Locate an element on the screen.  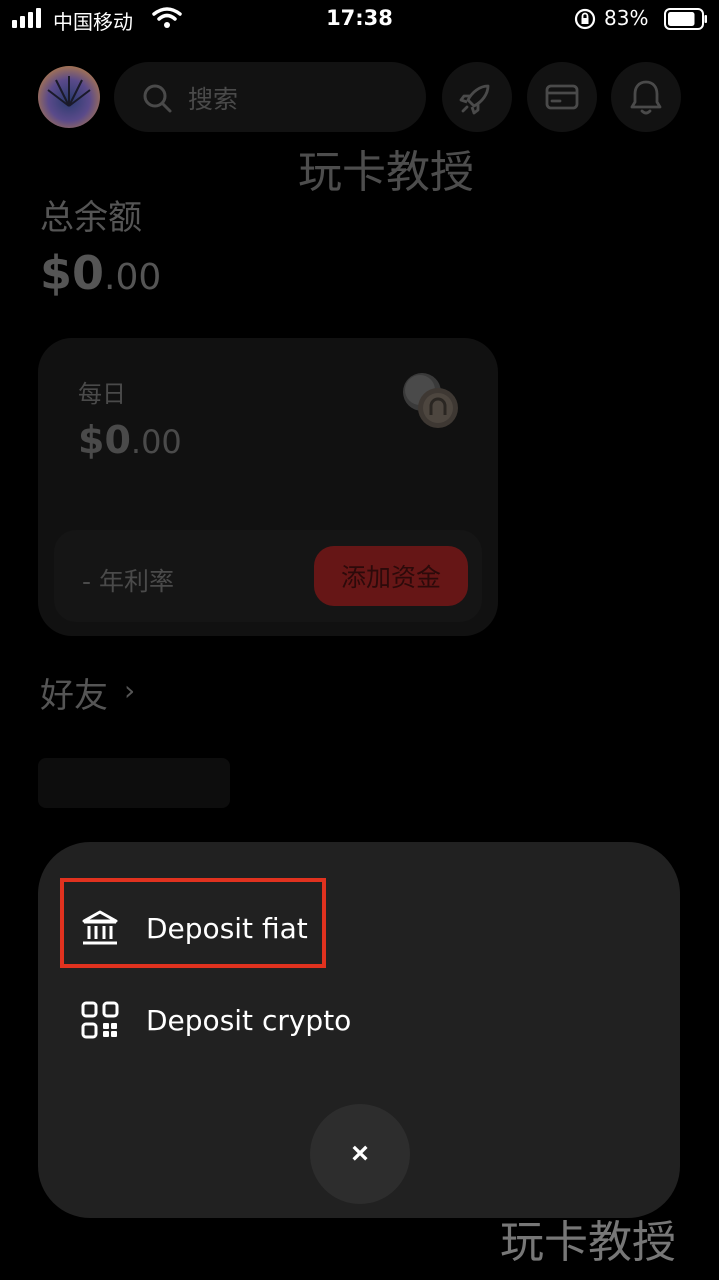
search-icon is located at coordinates (157, 98).